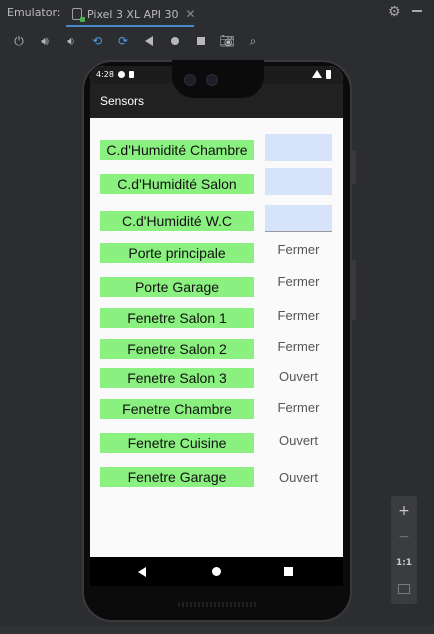 This screenshot has width=434, height=634. Describe the element at coordinates (328, 74) in the screenshot. I see `battery-icon` at that location.